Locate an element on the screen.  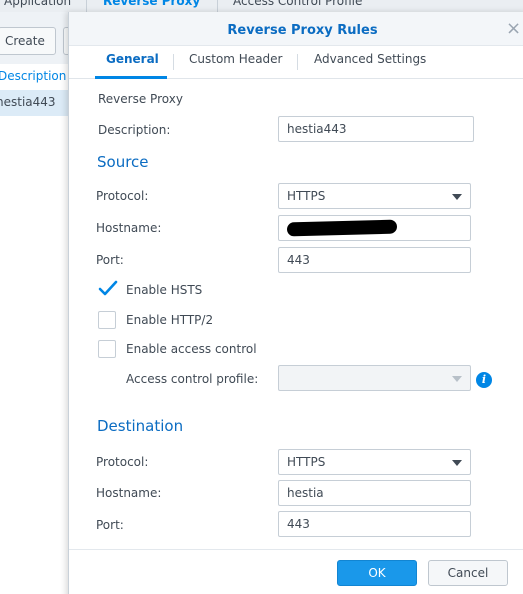
access-control-profile-select is located at coordinates (374, 378).